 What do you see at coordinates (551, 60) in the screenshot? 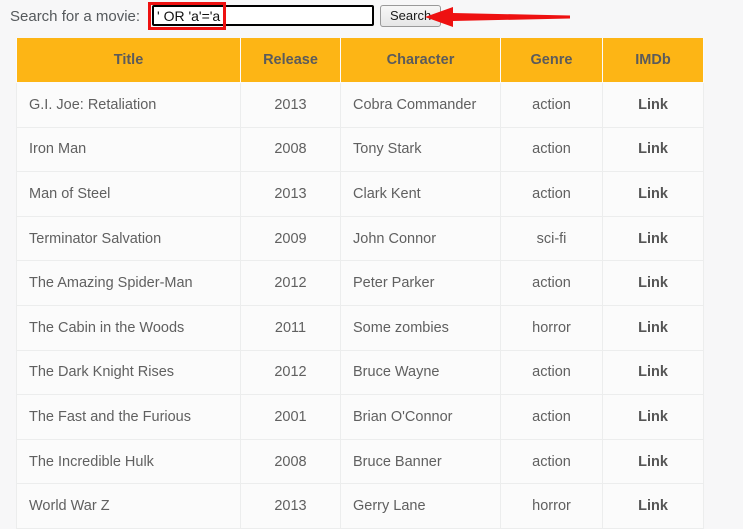
I see `column-header-genre: Genre` at bounding box center [551, 60].